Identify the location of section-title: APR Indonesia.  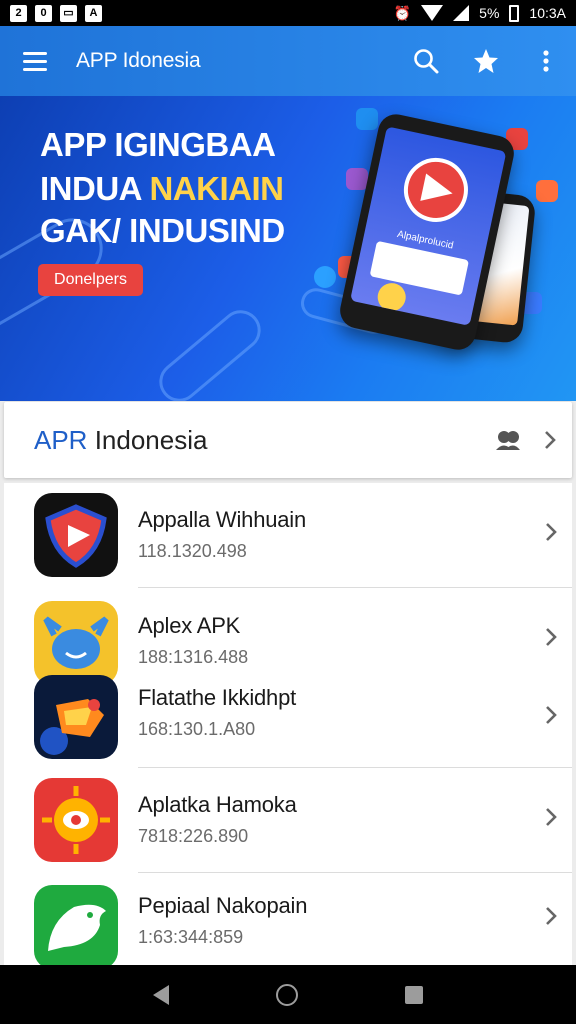
(261, 440).